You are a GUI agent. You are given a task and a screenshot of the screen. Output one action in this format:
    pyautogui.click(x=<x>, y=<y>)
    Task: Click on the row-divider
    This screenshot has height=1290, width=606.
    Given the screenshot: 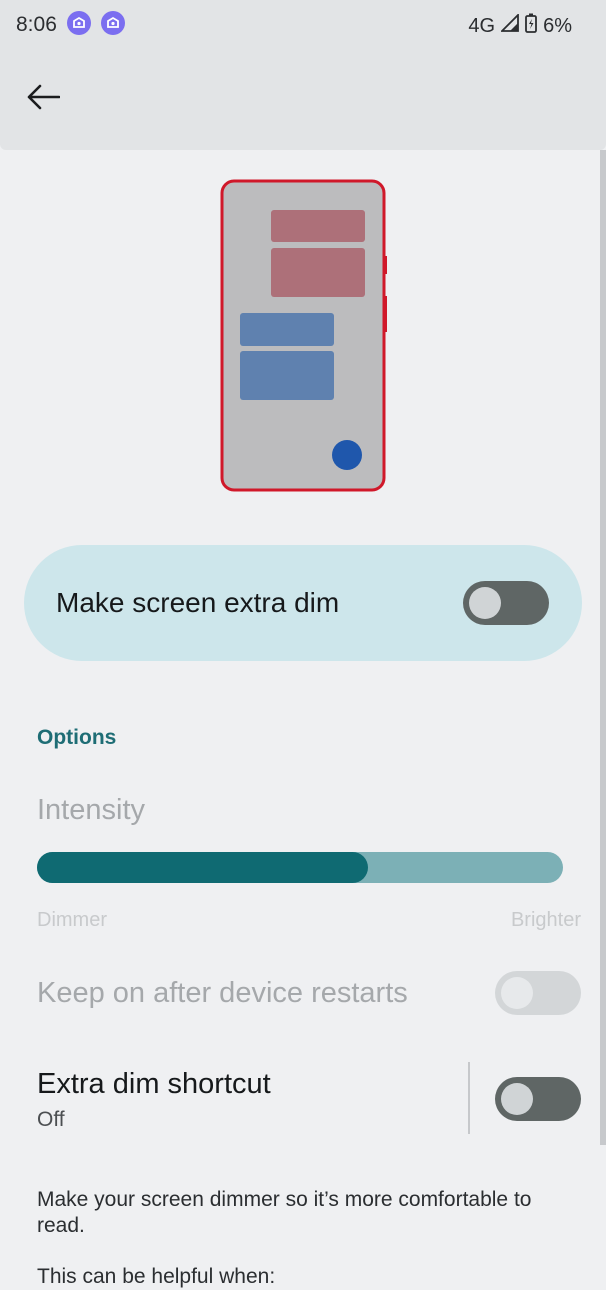 What is the action you would take?
    pyautogui.click(x=469, y=1098)
    